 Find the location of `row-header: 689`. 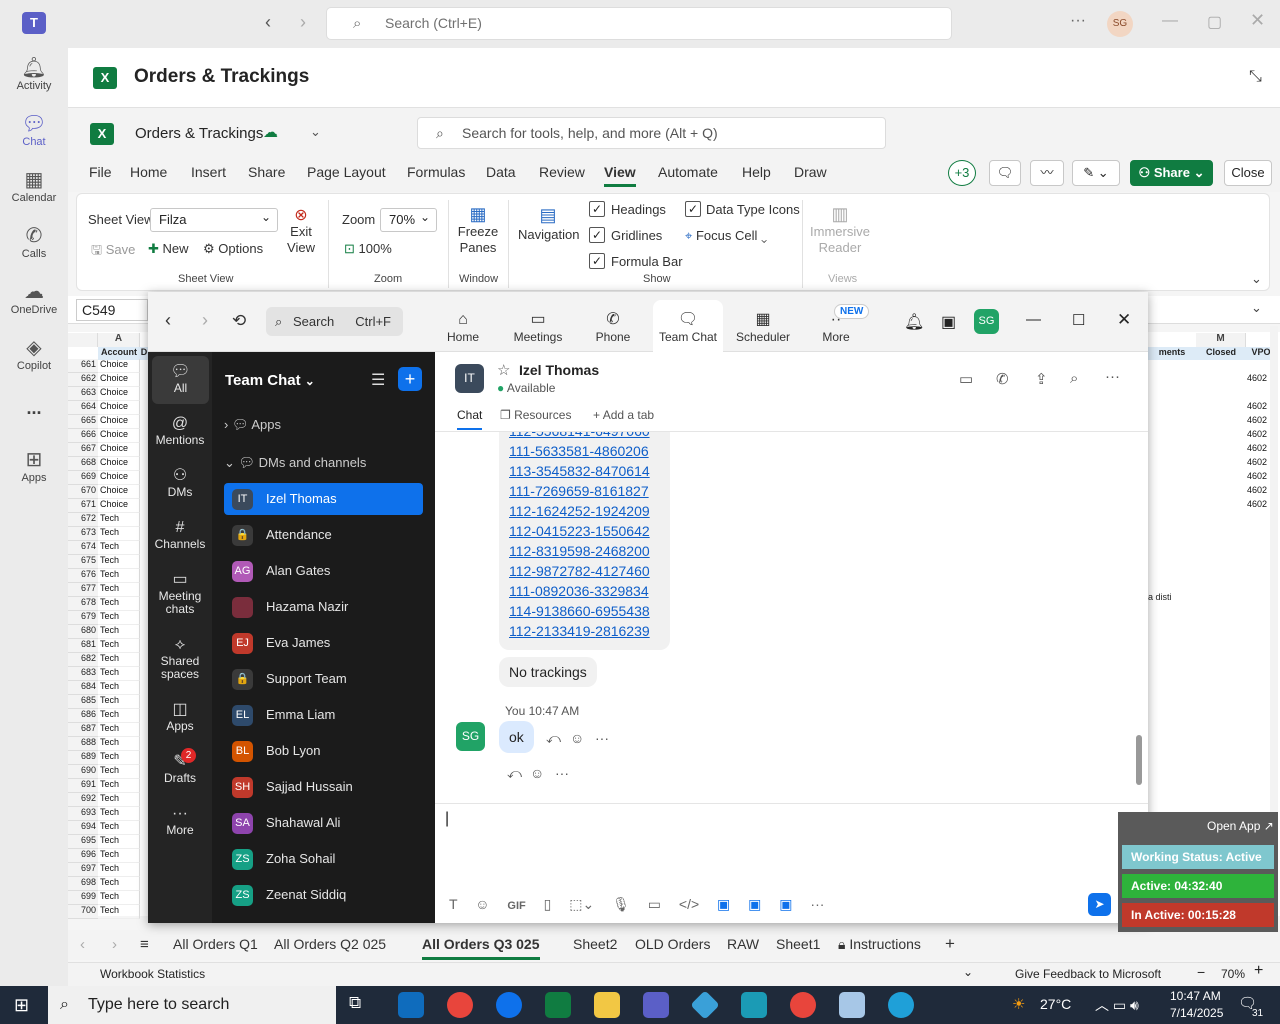

row-header: 689 is located at coordinates (83, 758).